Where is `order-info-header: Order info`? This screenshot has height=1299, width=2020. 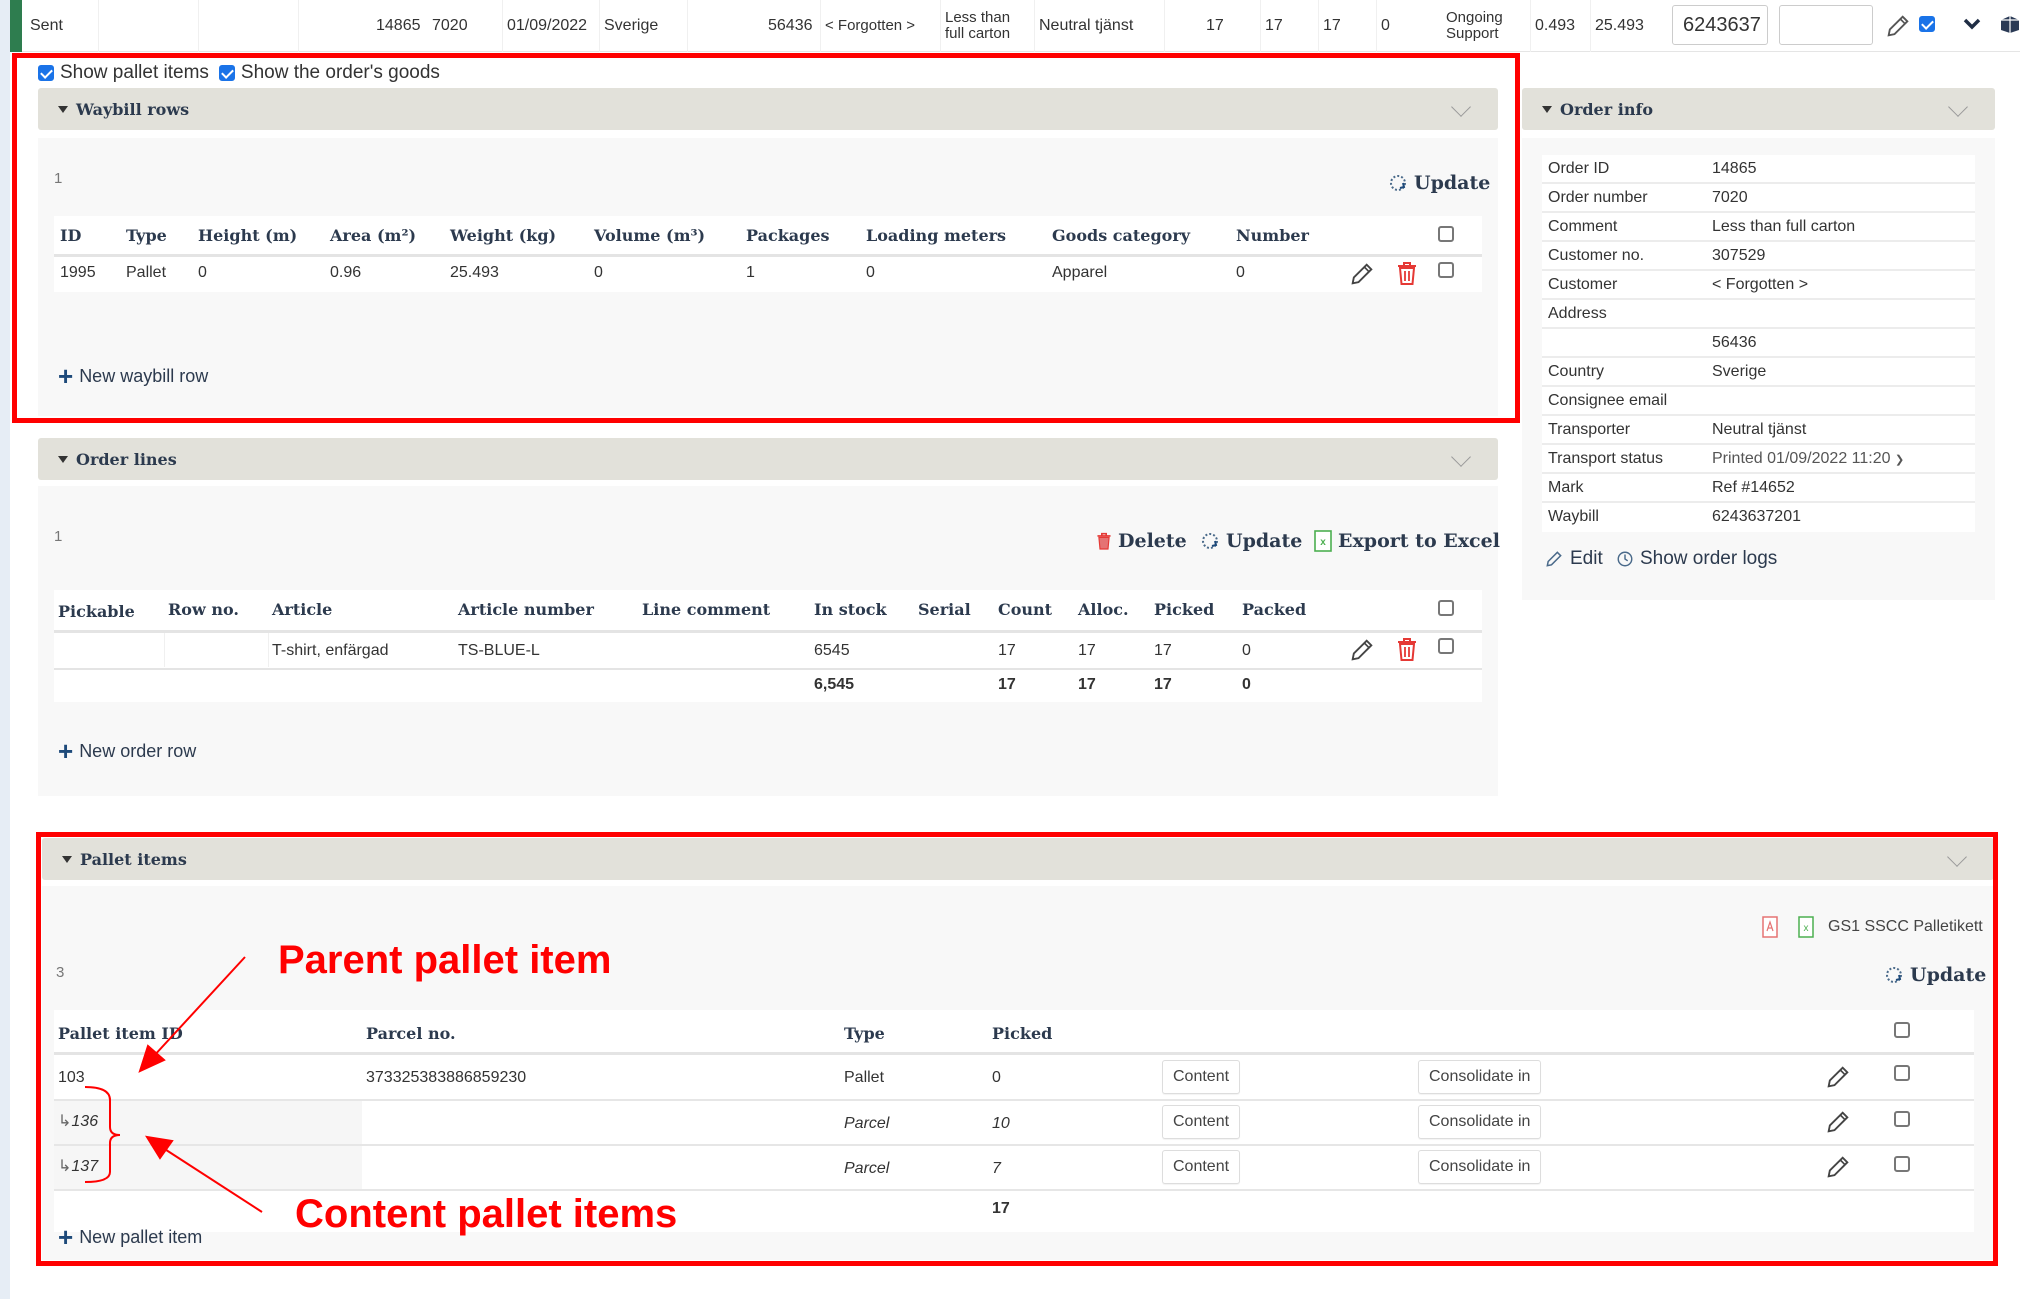
order-info-header: Order info is located at coordinates (1758, 109).